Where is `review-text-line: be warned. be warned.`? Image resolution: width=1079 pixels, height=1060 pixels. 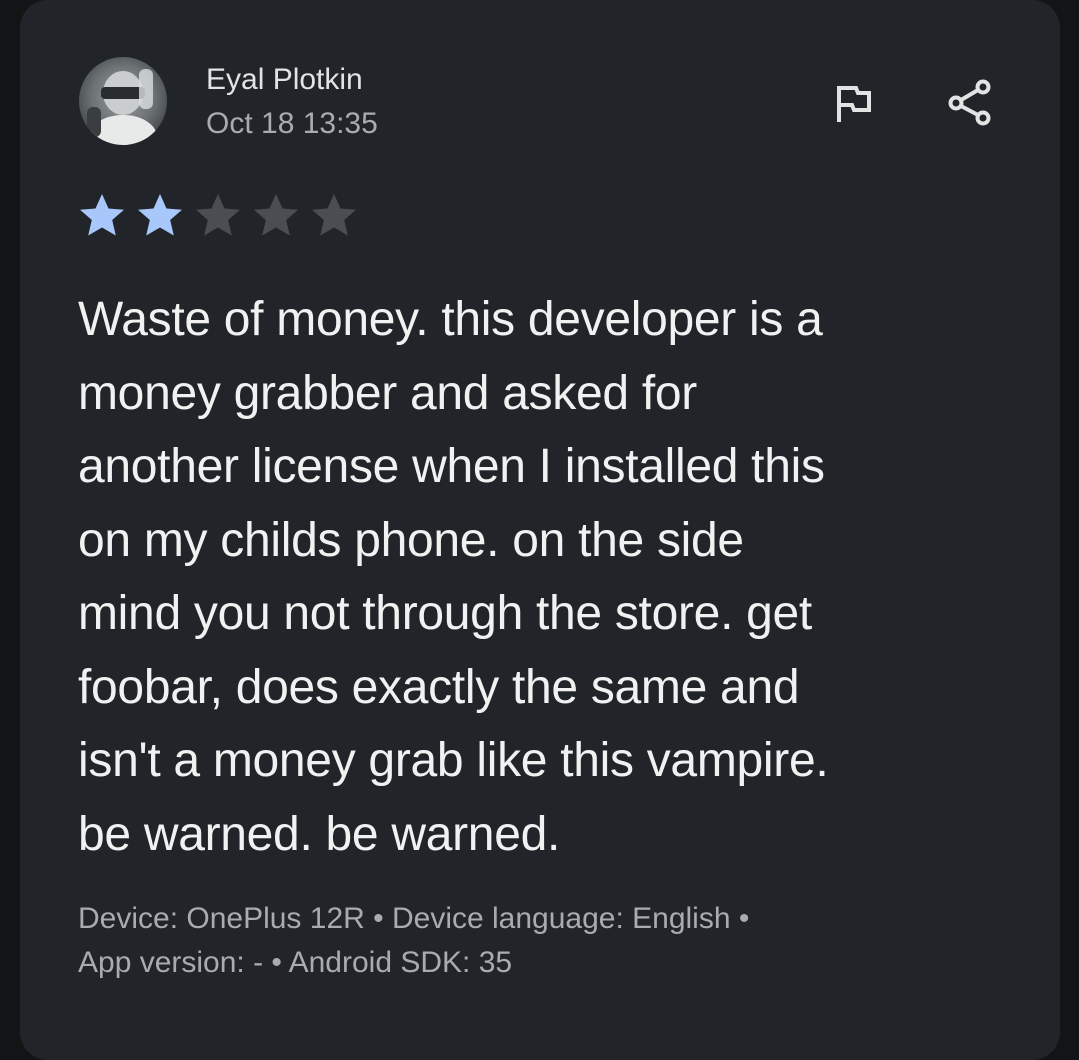
review-text-line: be warned. be warned. is located at coordinates (319, 834).